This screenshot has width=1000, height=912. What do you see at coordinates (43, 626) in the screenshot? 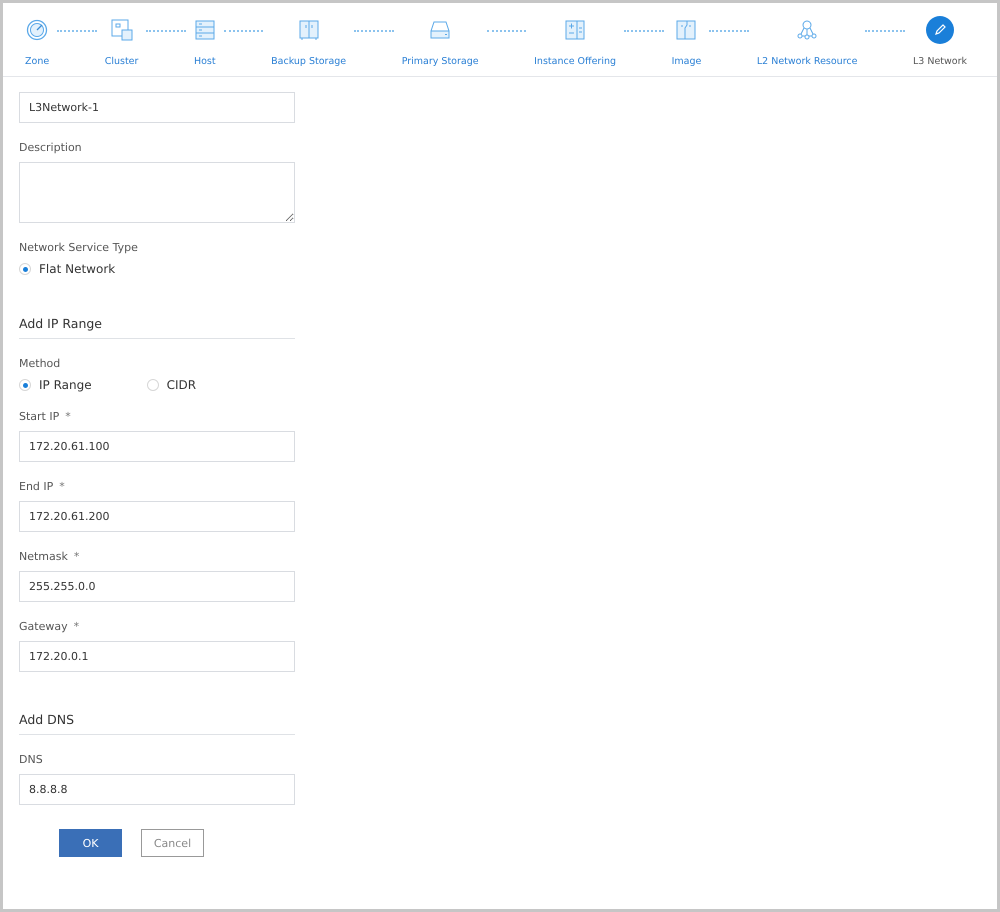
I see `field-label: Gateway` at bounding box center [43, 626].